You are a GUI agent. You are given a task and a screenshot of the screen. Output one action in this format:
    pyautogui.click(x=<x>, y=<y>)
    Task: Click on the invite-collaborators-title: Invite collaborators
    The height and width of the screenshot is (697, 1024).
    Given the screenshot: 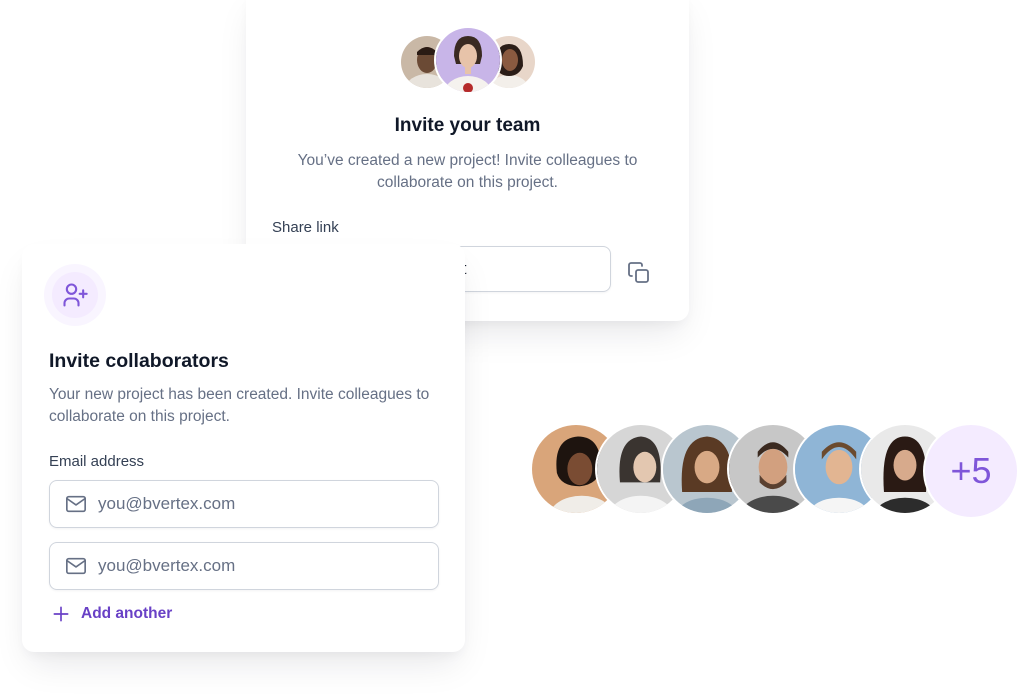 What is the action you would take?
    pyautogui.click(x=139, y=361)
    